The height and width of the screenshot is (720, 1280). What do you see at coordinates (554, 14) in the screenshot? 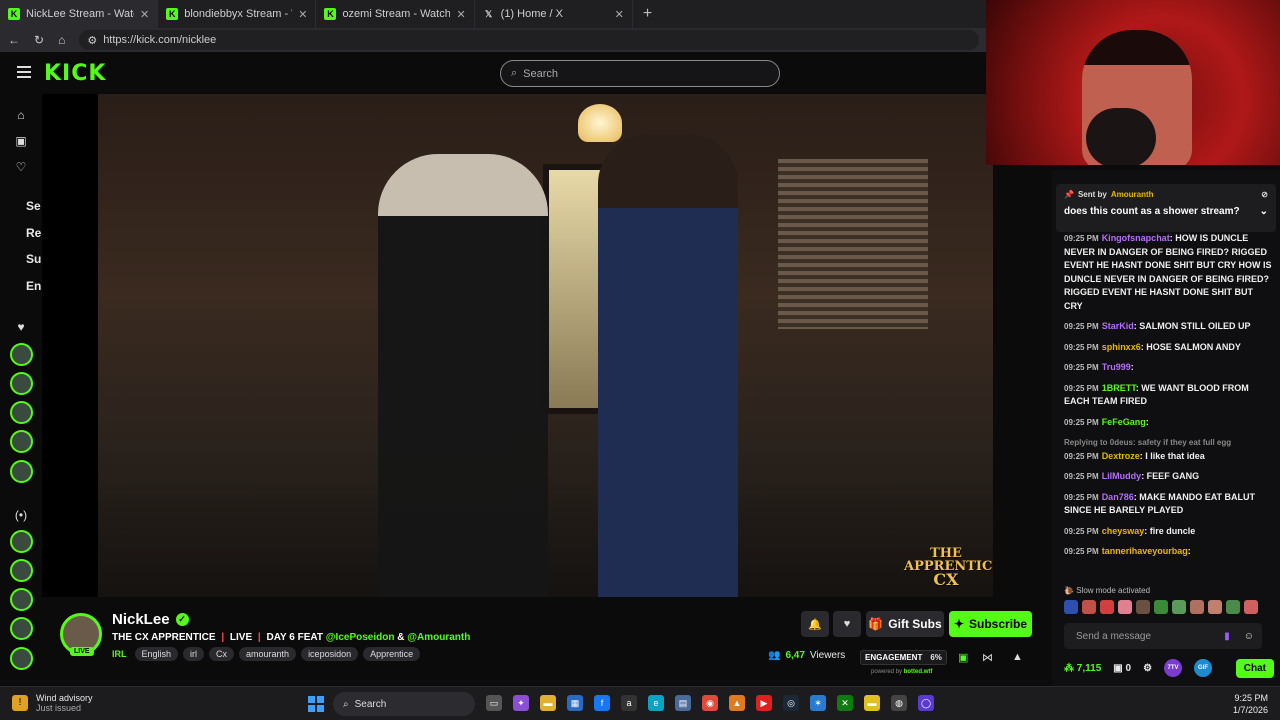
I see `browser-tab: 𝕏 (1) Home / X ✕` at bounding box center [554, 14].